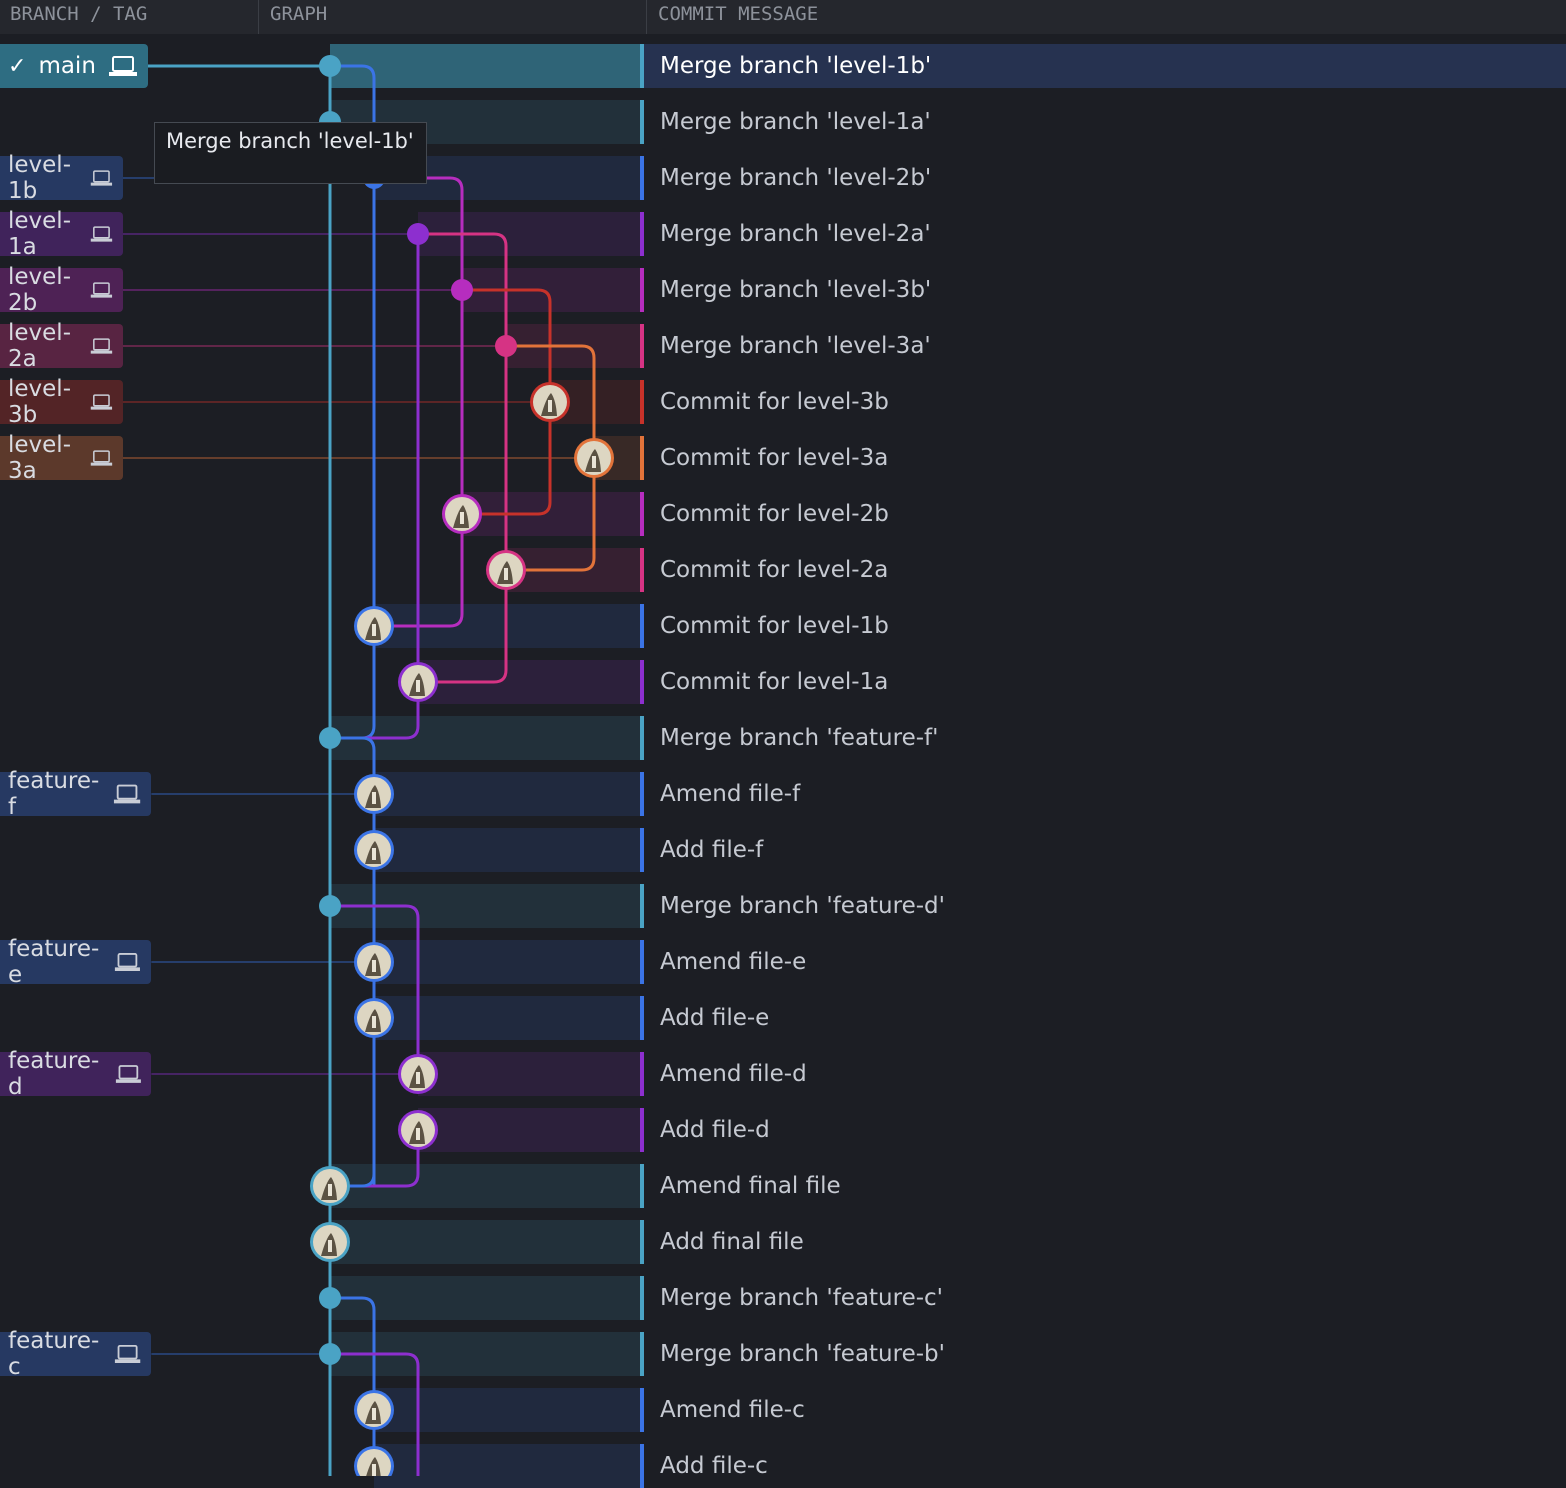  I want to click on branch-badge-feature-e: feature-e, so click(76, 962).